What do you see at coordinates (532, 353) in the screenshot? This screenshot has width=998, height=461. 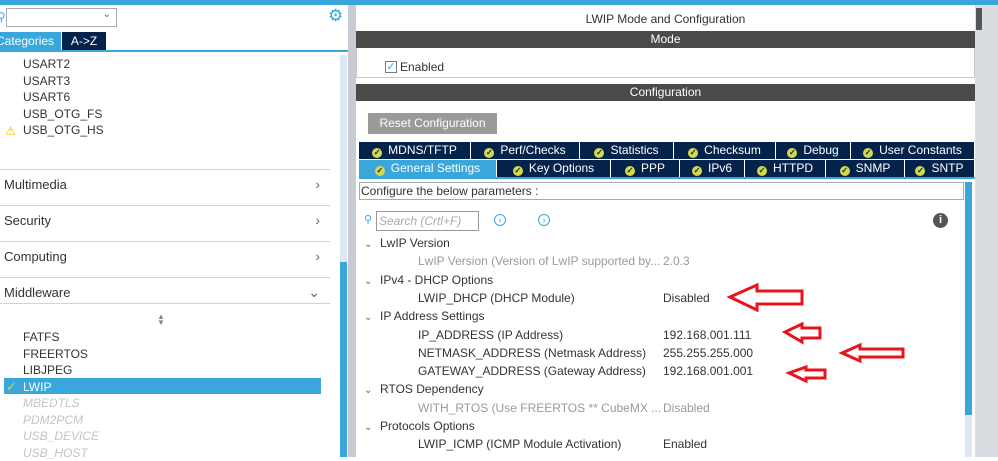 I see `parameter-name: NETMASK_ADDRESS (Netmask Address)` at bounding box center [532, 353].